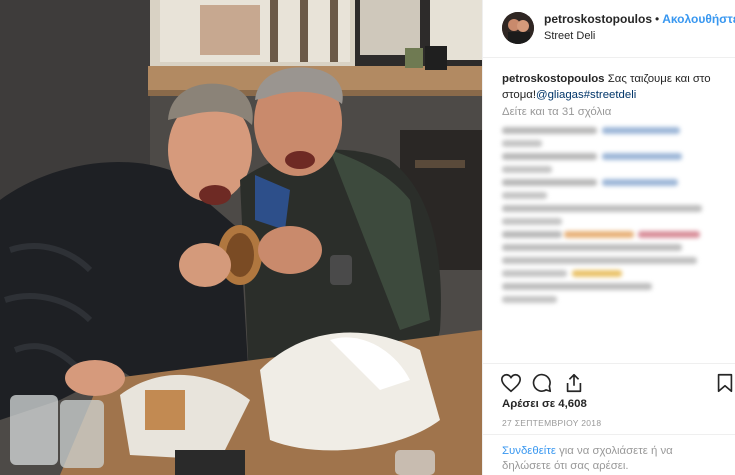 The height and width of the screenshot is (475, 735). What do you see at coordinates (542, 383) in the screenshot?
I see `comment-icon` at bounding box center [542, 383].